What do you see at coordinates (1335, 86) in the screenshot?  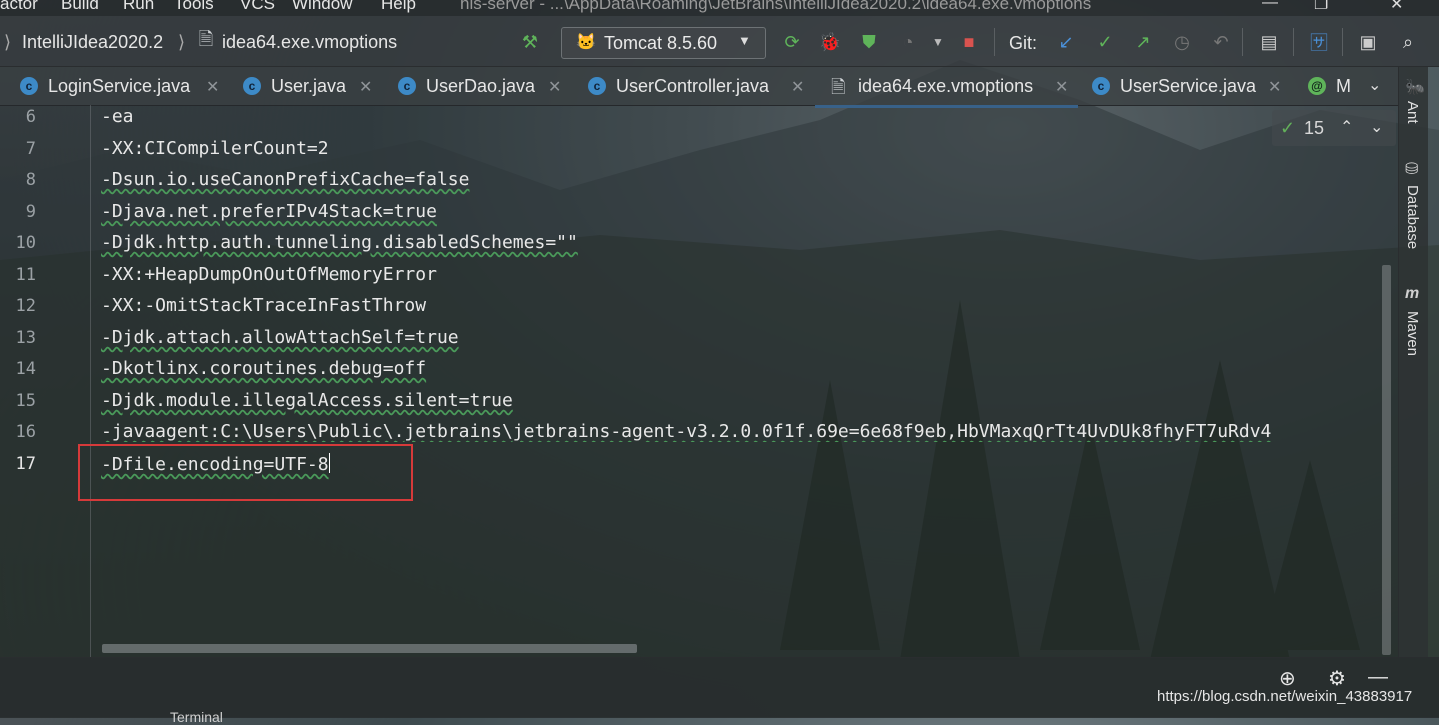 I see `tab-m: @ M` at bounding box center [1335, 86].